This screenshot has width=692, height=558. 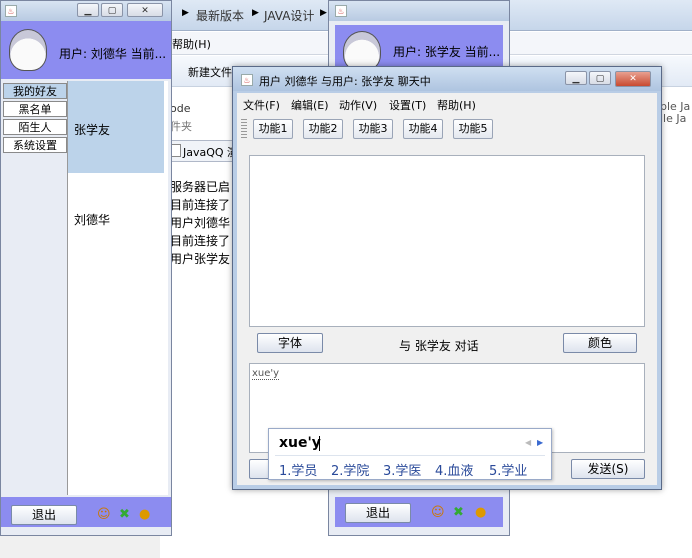 I want to click on ime-candidate: 2.学院, so click(x=350, y=469).